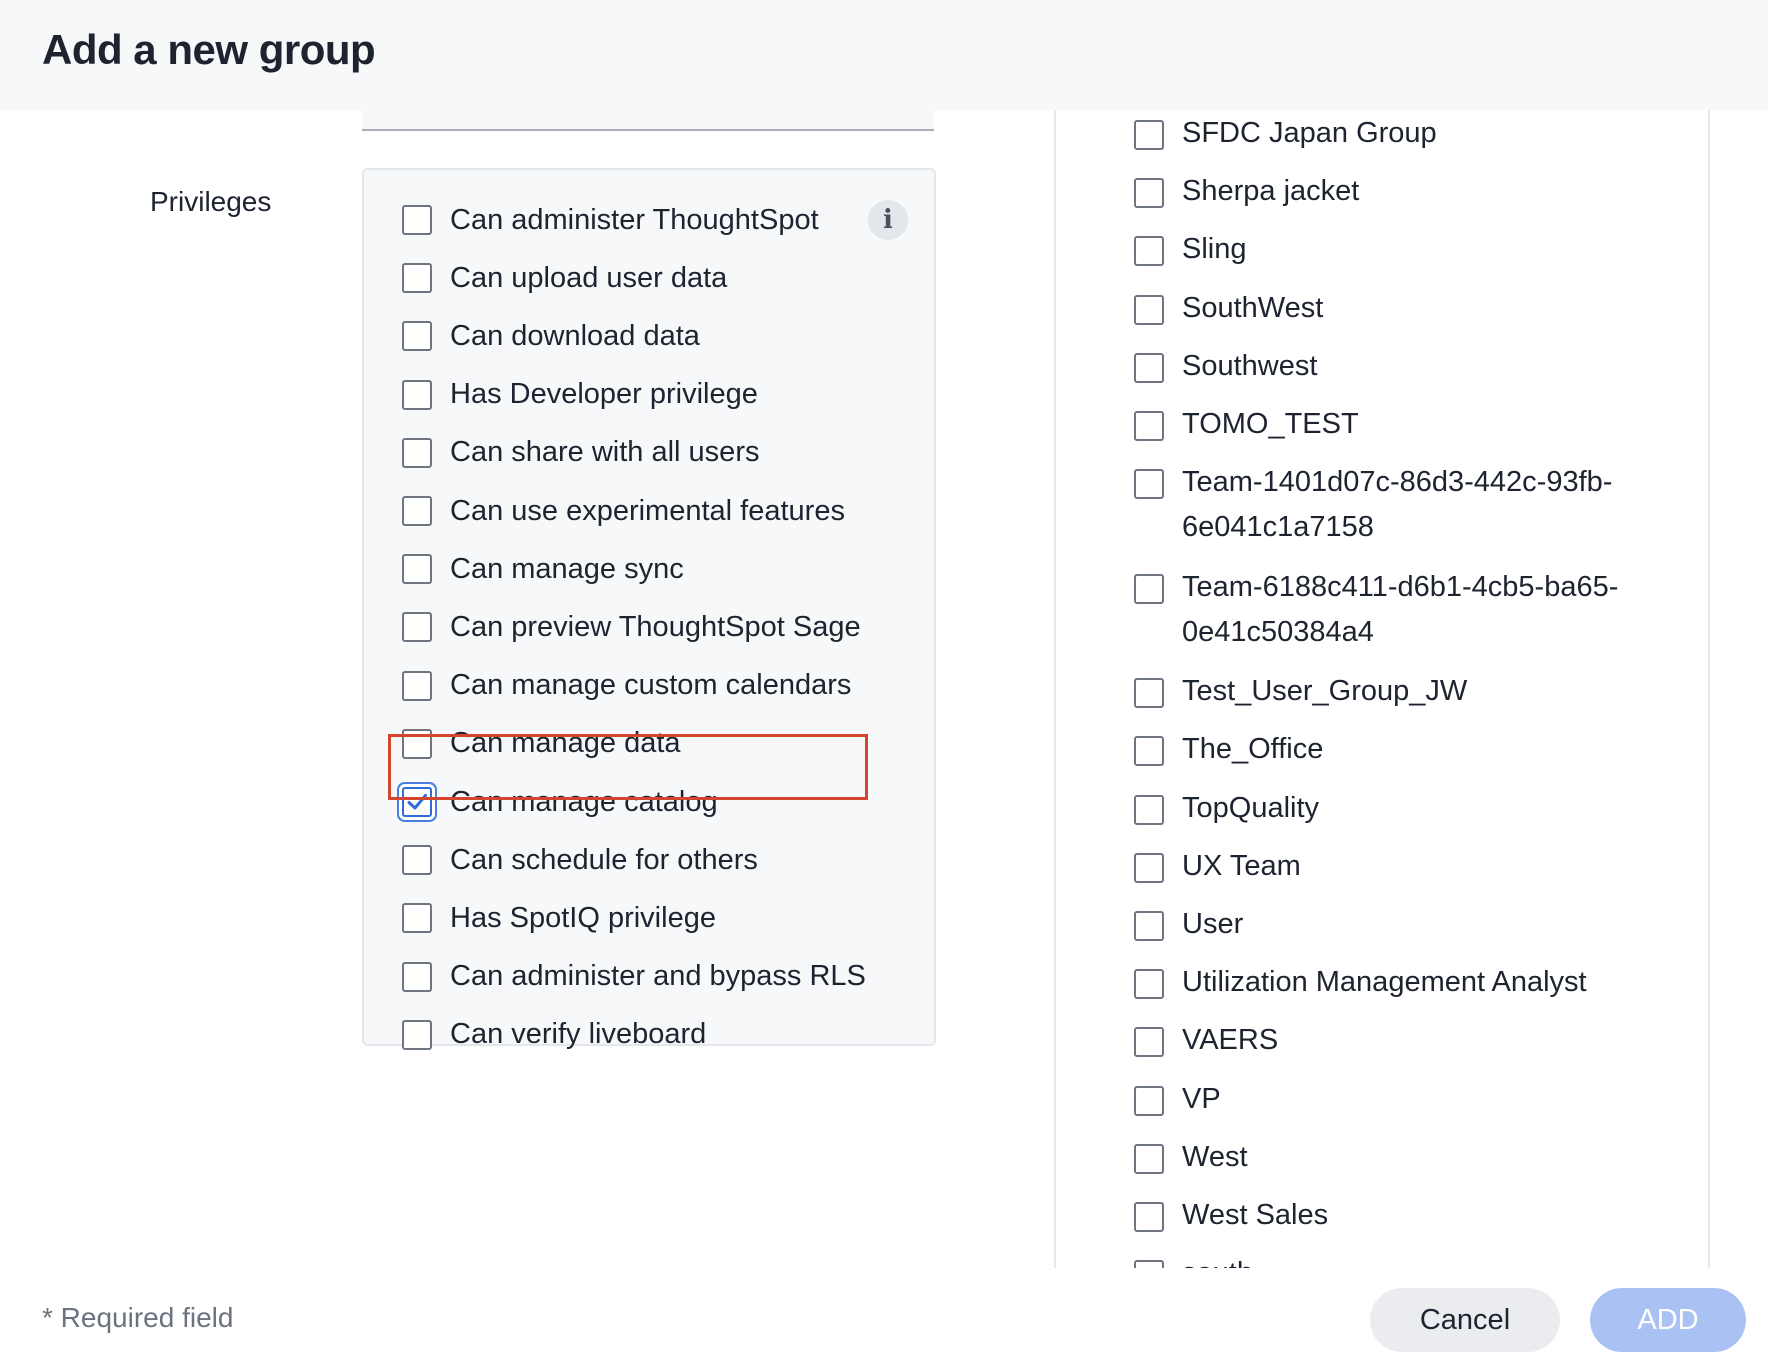 Image resolution: width=1768 pixels, height=1364 pixels. Describe the element at coordinates (1213, 924) in the screenshot. I see `group-label: User` at that location.